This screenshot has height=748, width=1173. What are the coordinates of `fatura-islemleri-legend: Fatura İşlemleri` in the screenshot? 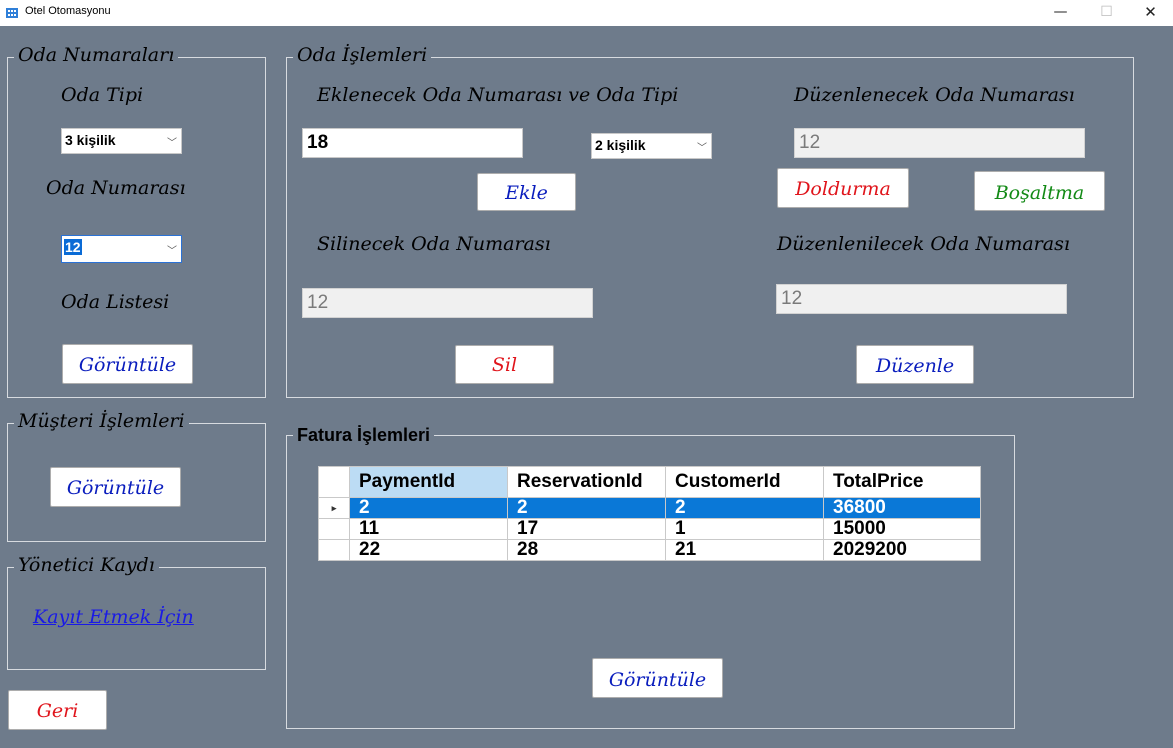 It's located at (364, 435).